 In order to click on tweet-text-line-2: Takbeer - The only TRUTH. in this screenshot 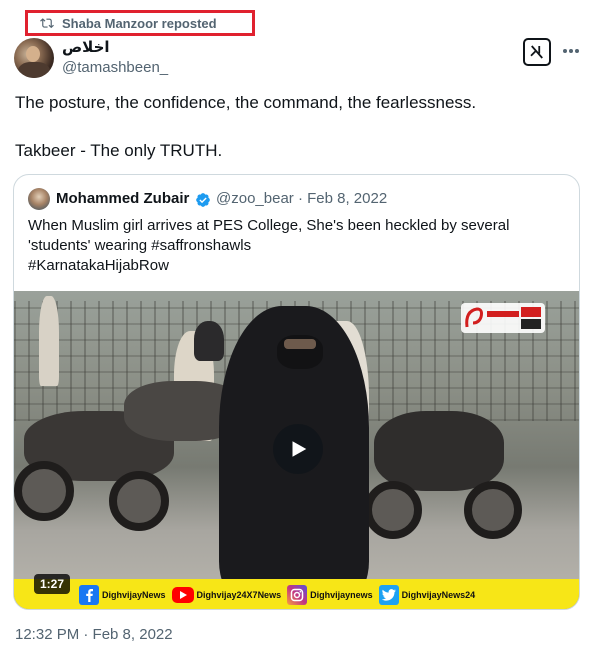, I will do `click(119, 150)`.